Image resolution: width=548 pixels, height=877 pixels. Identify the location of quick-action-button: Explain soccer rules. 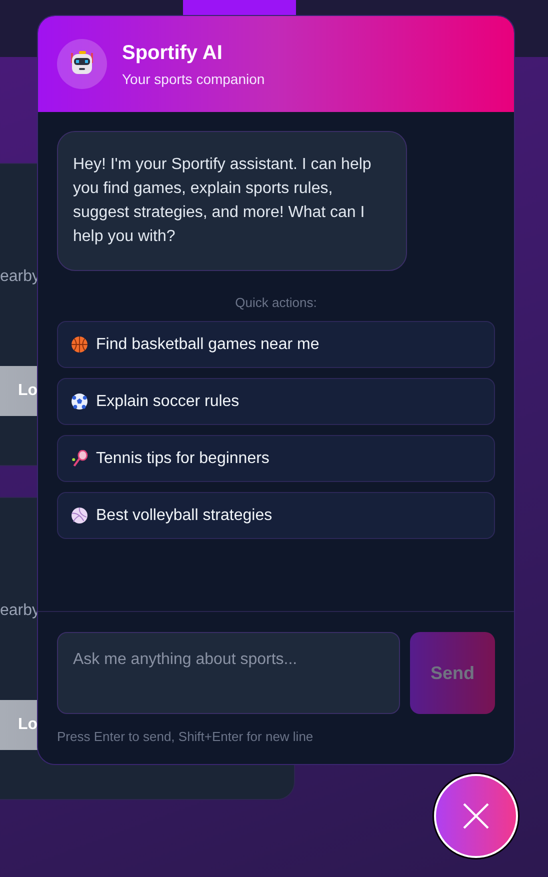
(276, 401).